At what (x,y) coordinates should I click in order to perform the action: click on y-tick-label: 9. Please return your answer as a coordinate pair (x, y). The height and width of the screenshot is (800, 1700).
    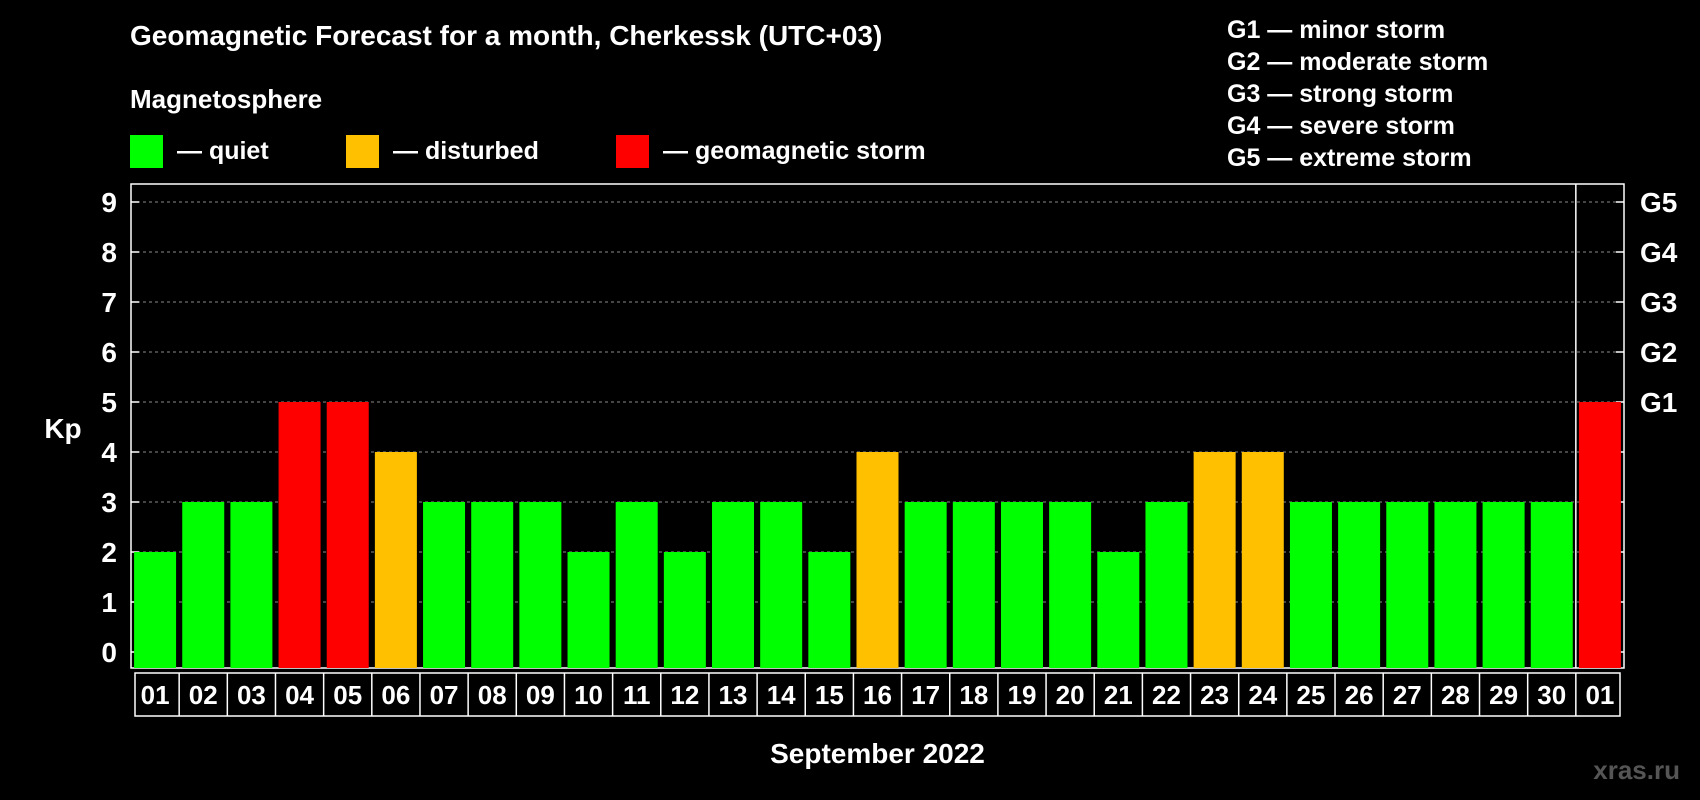
    Looking at the image, I should click on (109, 202).